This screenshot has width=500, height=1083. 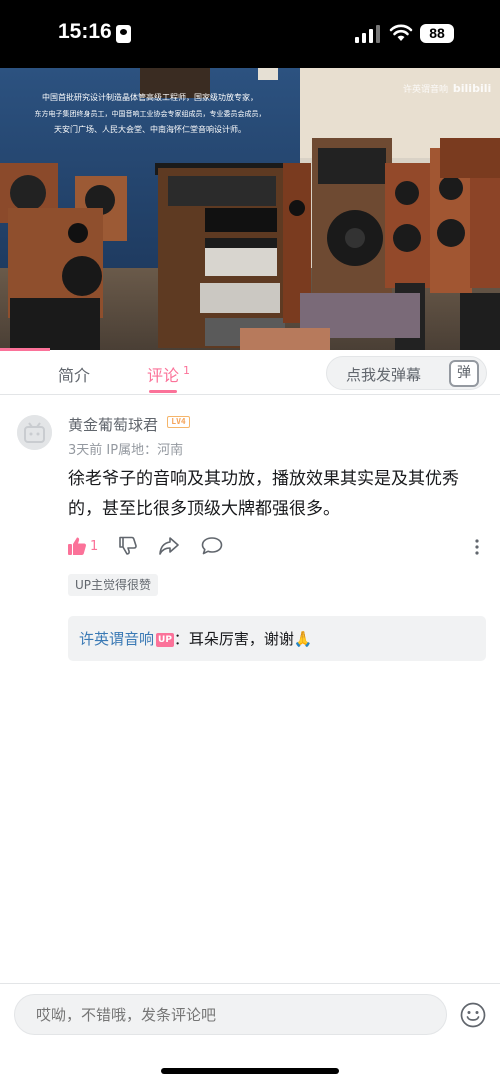 I want to click on reply-author: 许英谓音响, so click(x=116, y=639).